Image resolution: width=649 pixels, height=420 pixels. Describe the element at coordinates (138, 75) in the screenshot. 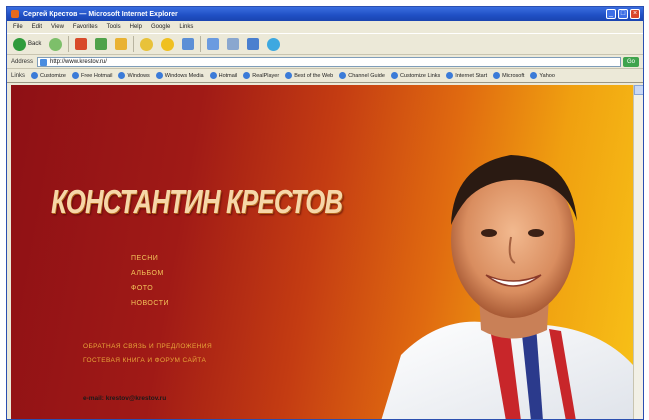

I see `link-text: Windows` at that location.